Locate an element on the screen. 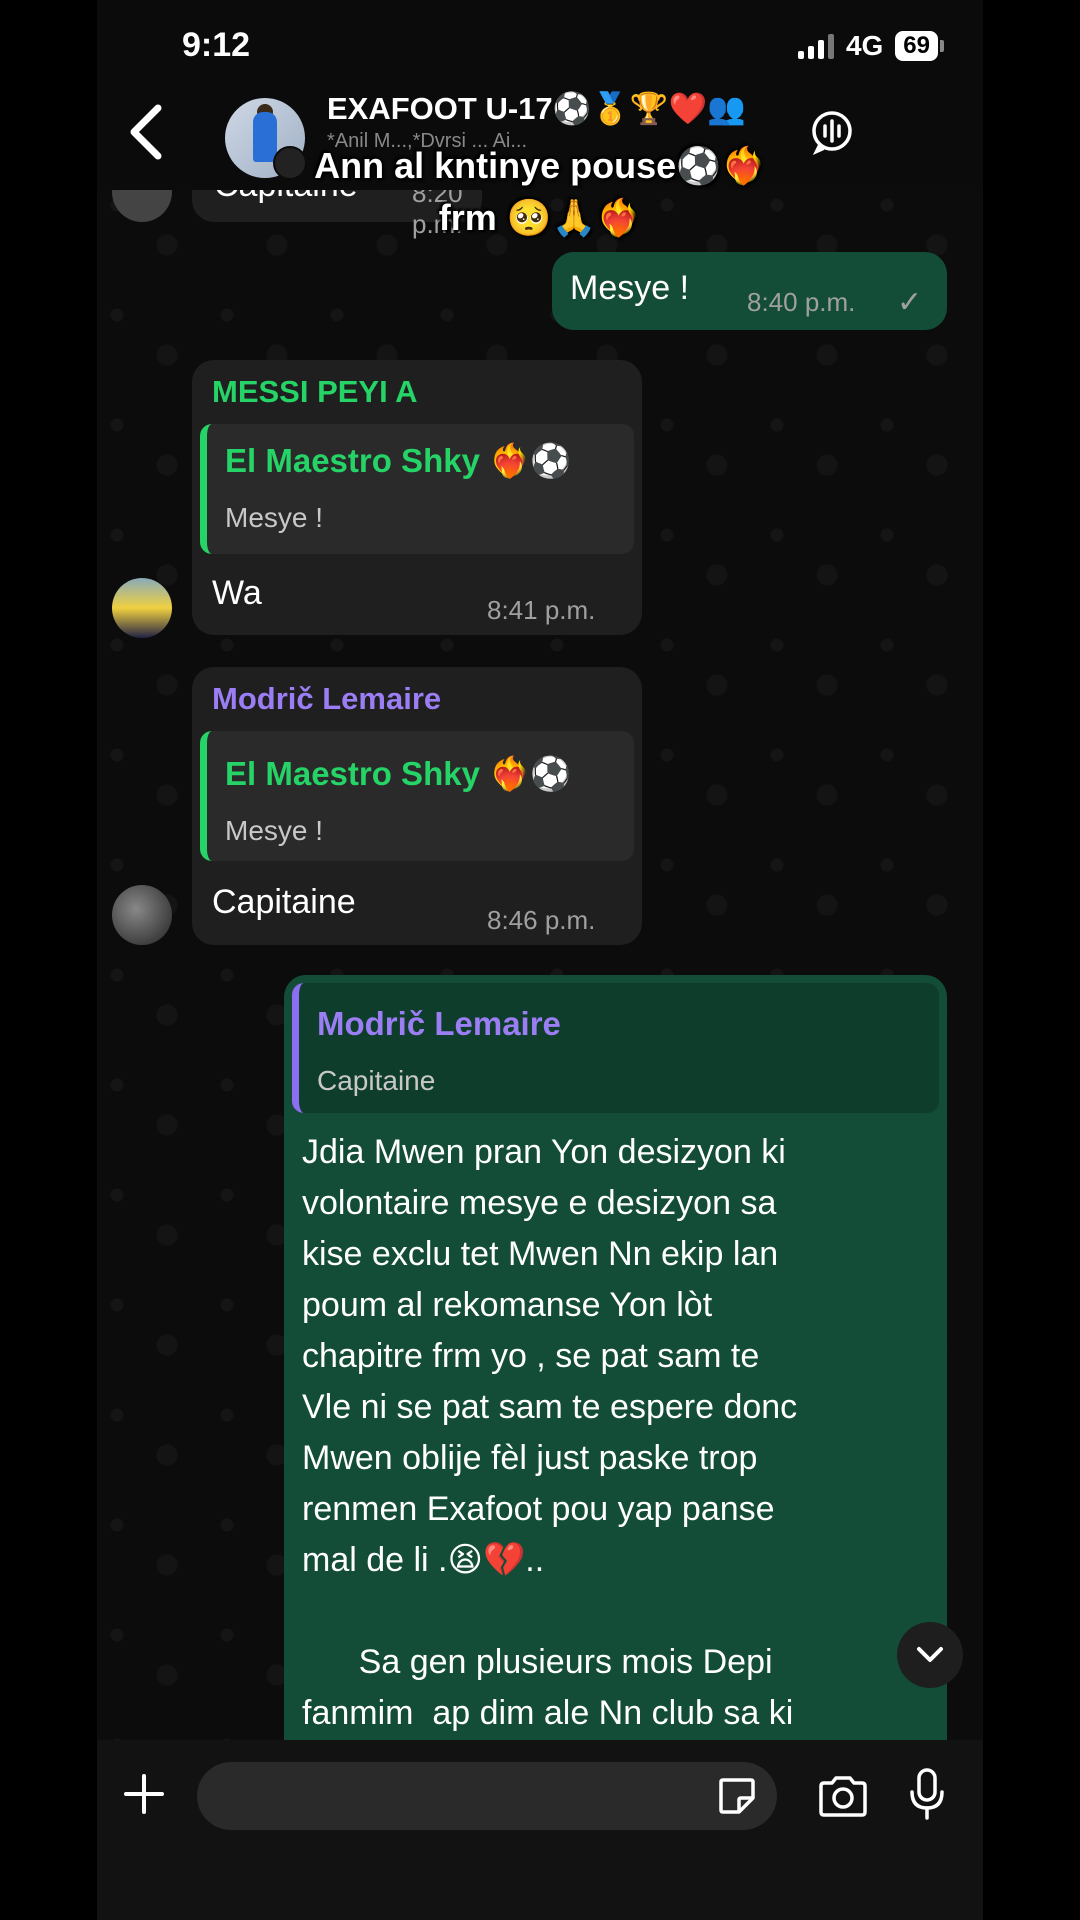 The height and width of the screenshot is (1920, 1080). signal-icon is located at coordinates (815, 46).